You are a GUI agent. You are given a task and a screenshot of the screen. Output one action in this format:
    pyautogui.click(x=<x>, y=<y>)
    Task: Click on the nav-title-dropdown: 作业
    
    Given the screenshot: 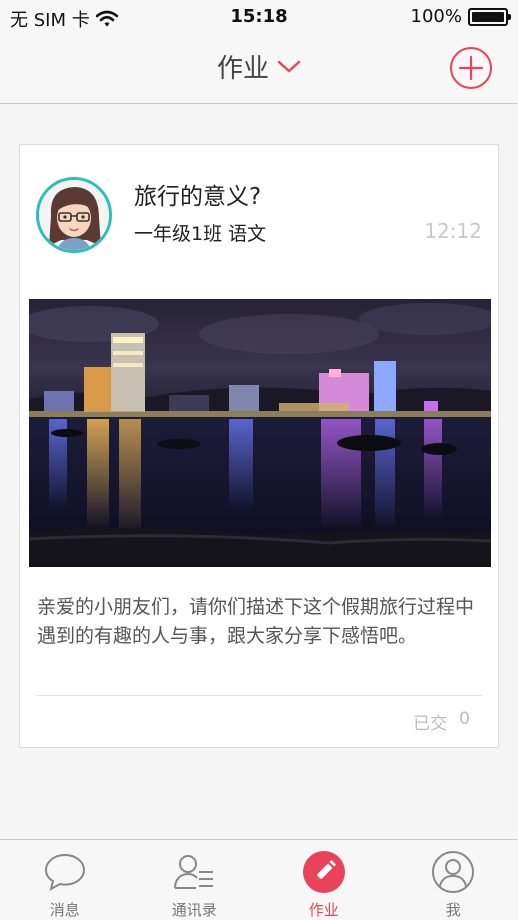 What is the action you would take?
    pyautogui.click(x=259, y=66)
    